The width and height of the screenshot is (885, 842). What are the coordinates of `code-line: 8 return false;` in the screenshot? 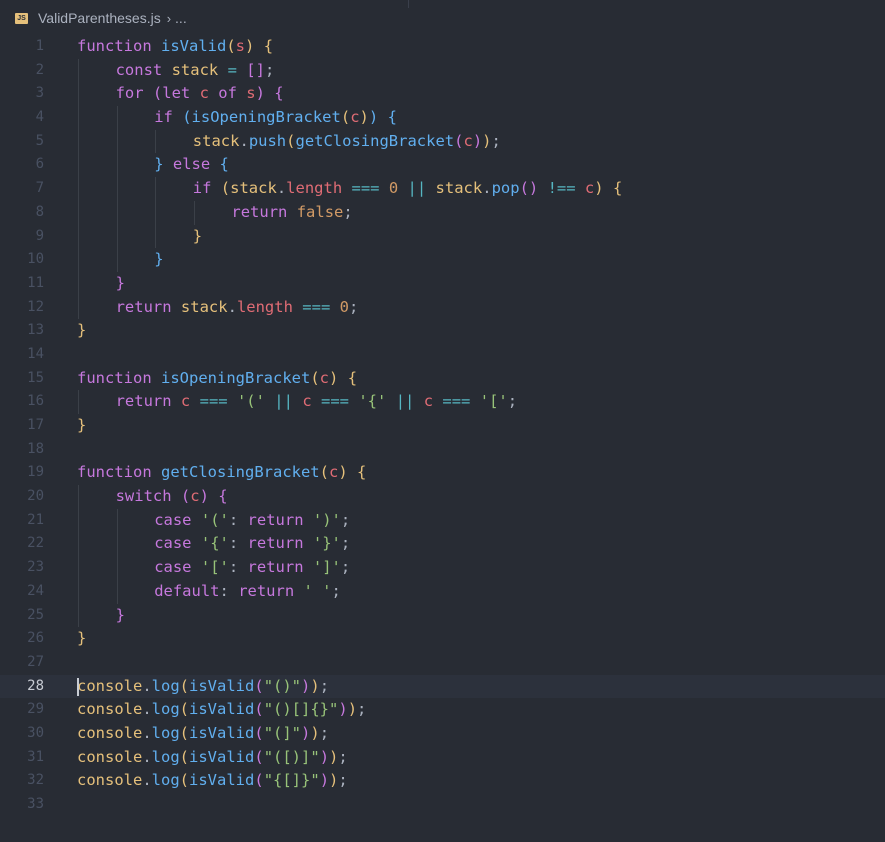 It's located at (442, 212).